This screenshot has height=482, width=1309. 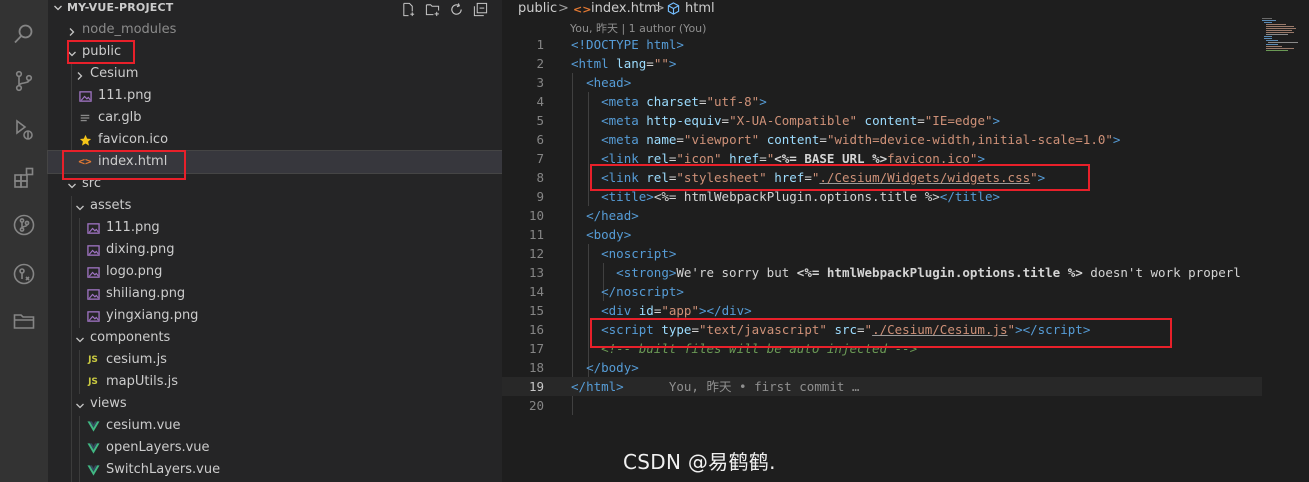 What do you see at coordinates (882, 291) in the screenshot?
I see `code-line: 14 </noscript>` at bounding box center [882, 291].